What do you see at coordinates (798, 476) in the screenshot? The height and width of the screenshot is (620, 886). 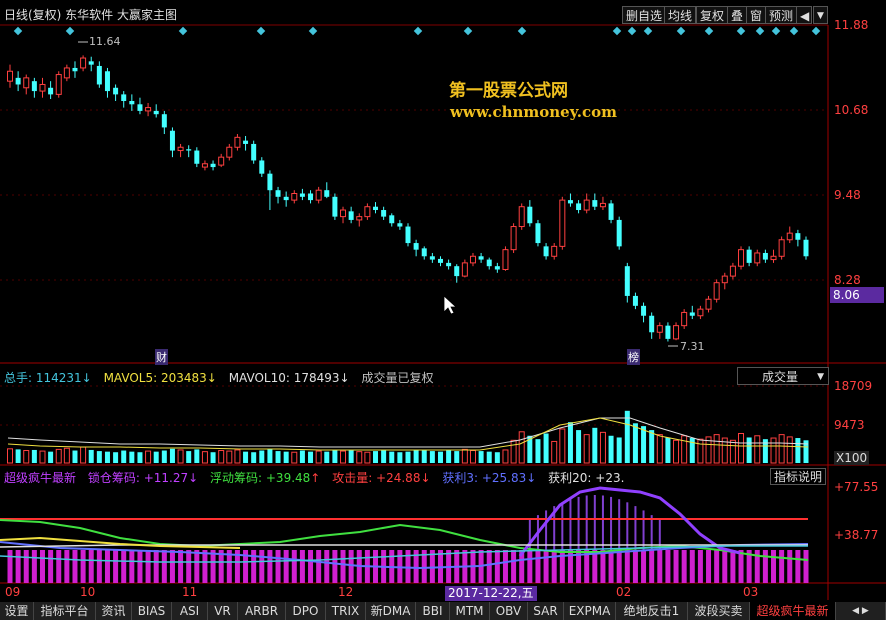 I see `indicator-help-button: 指标说明` at bounding box center [798, 476].